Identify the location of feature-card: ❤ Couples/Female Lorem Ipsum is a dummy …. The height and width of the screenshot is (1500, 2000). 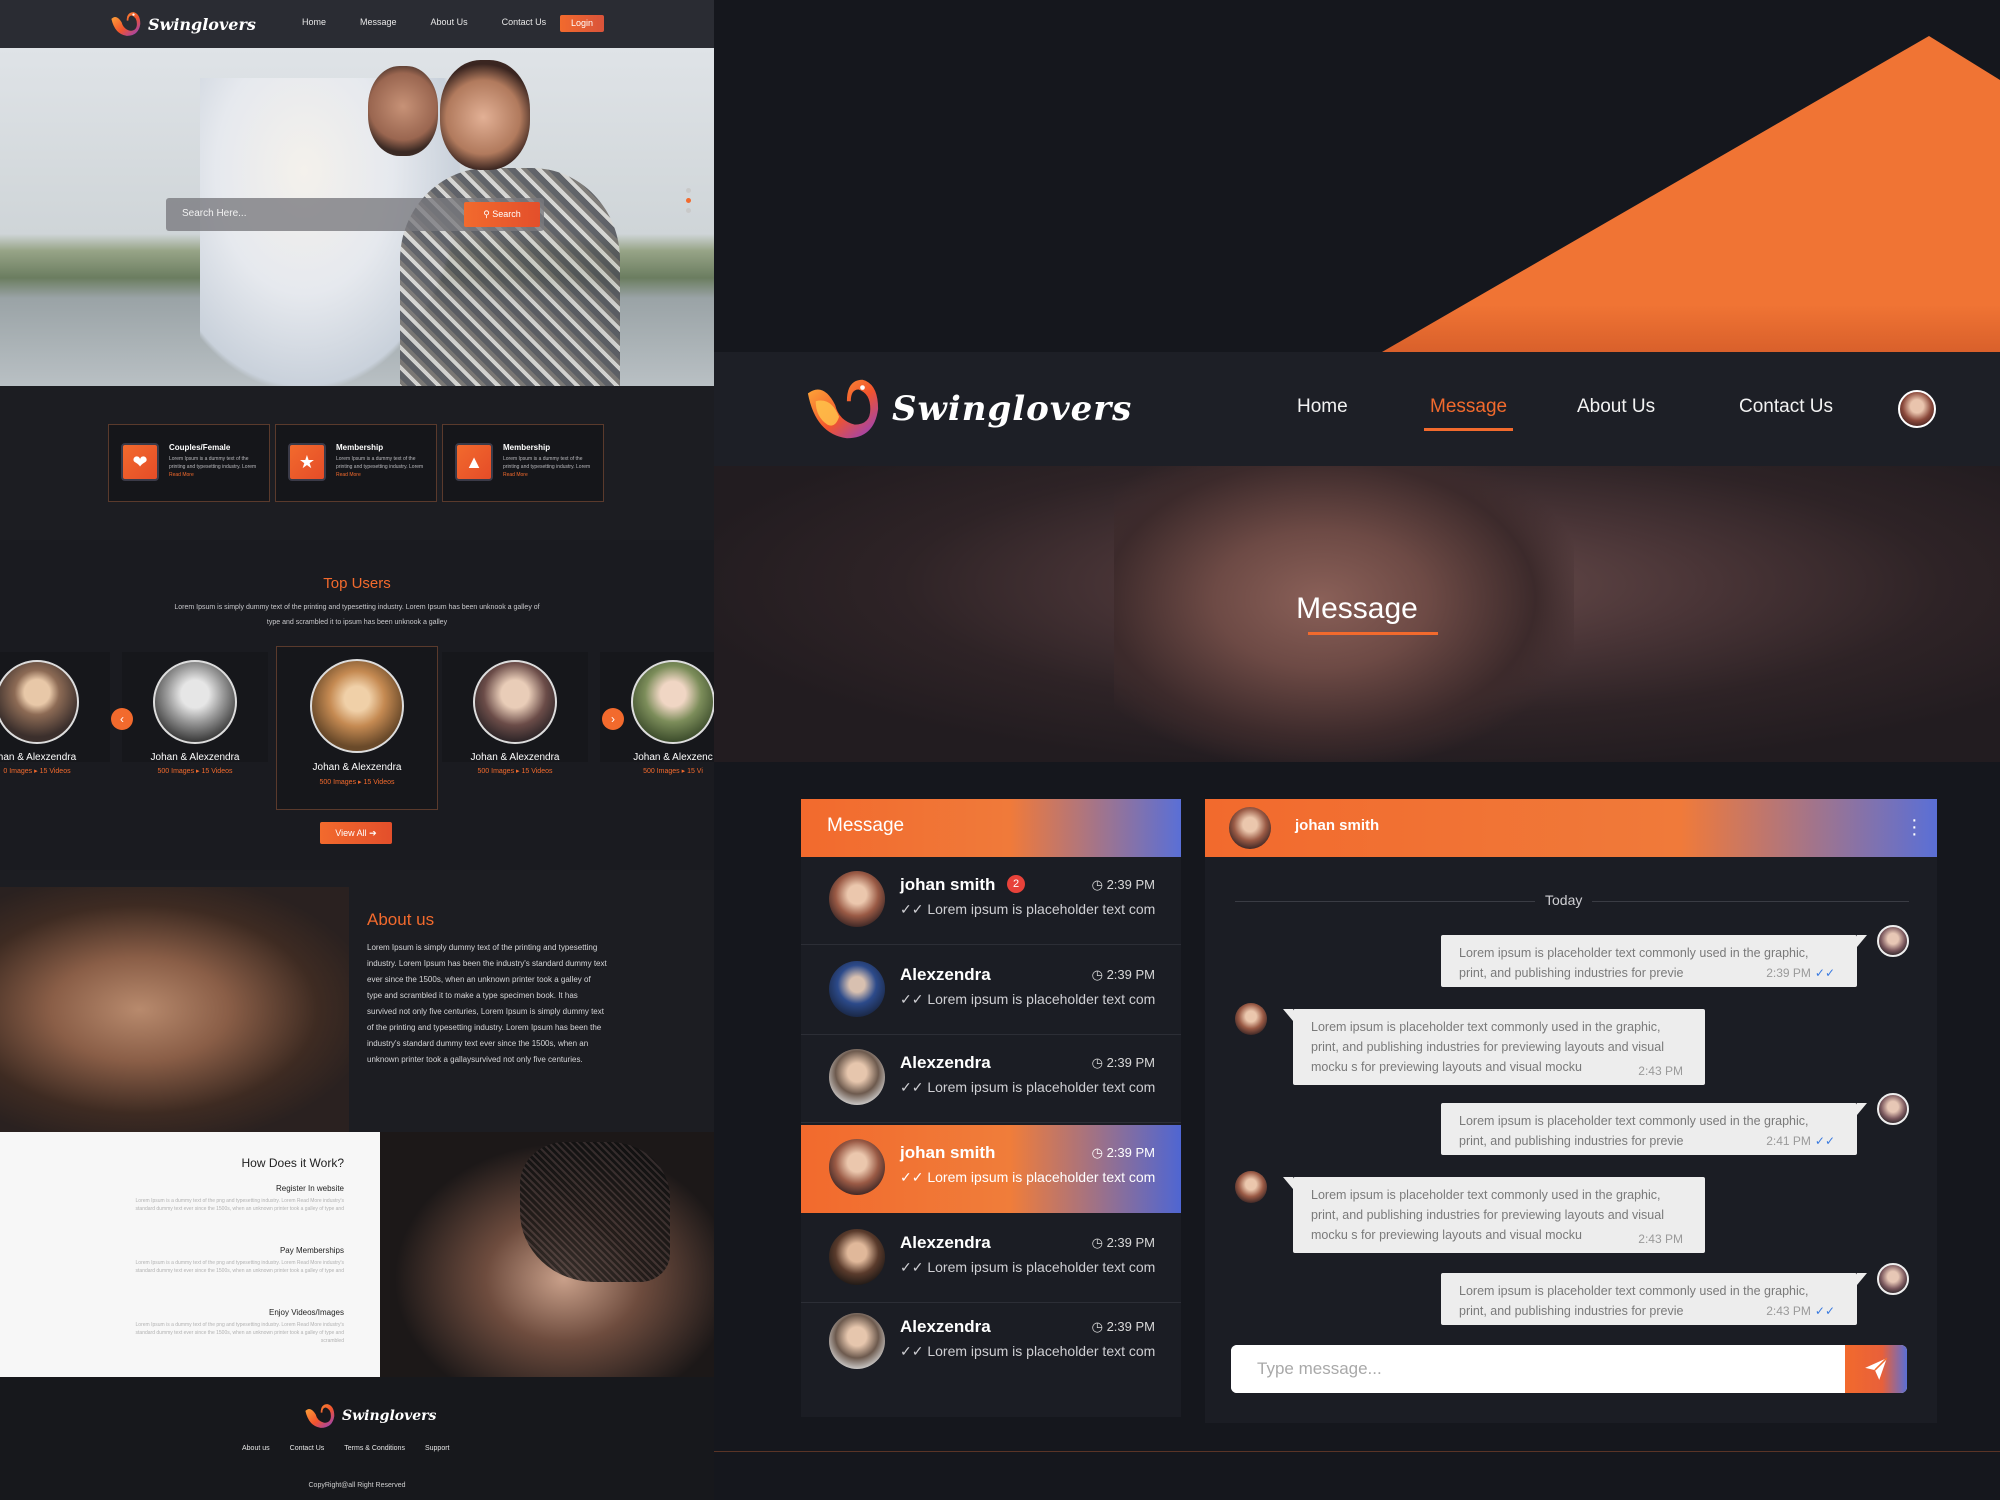
(189, 463).